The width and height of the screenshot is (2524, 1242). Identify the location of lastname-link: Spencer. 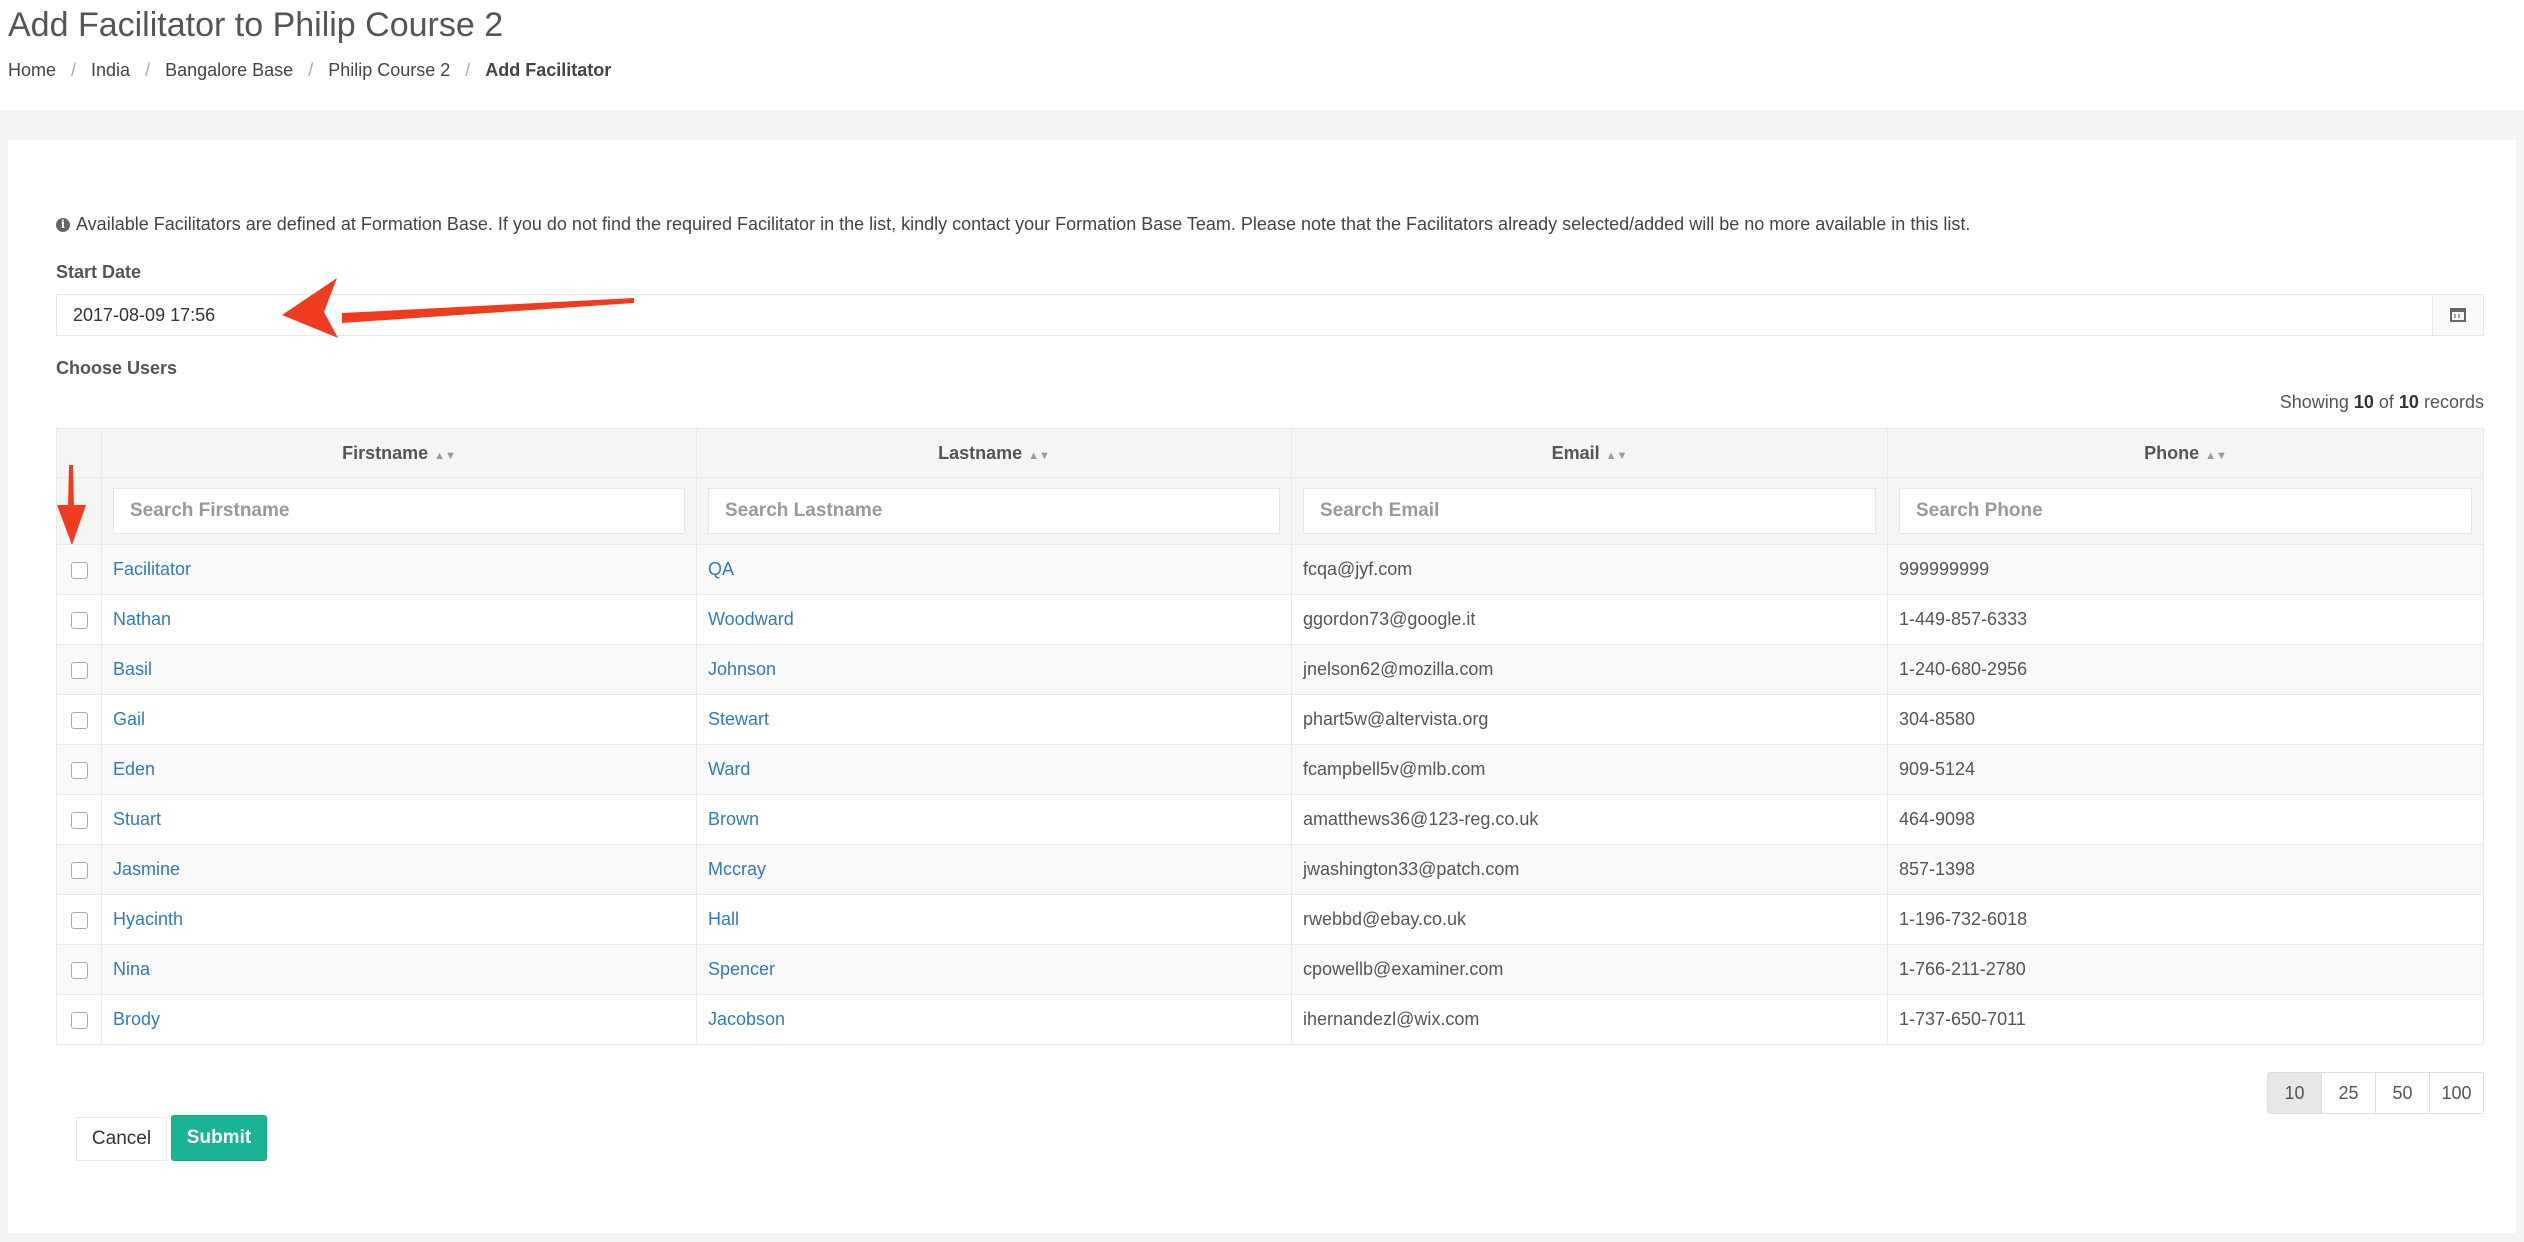
(741, 969).